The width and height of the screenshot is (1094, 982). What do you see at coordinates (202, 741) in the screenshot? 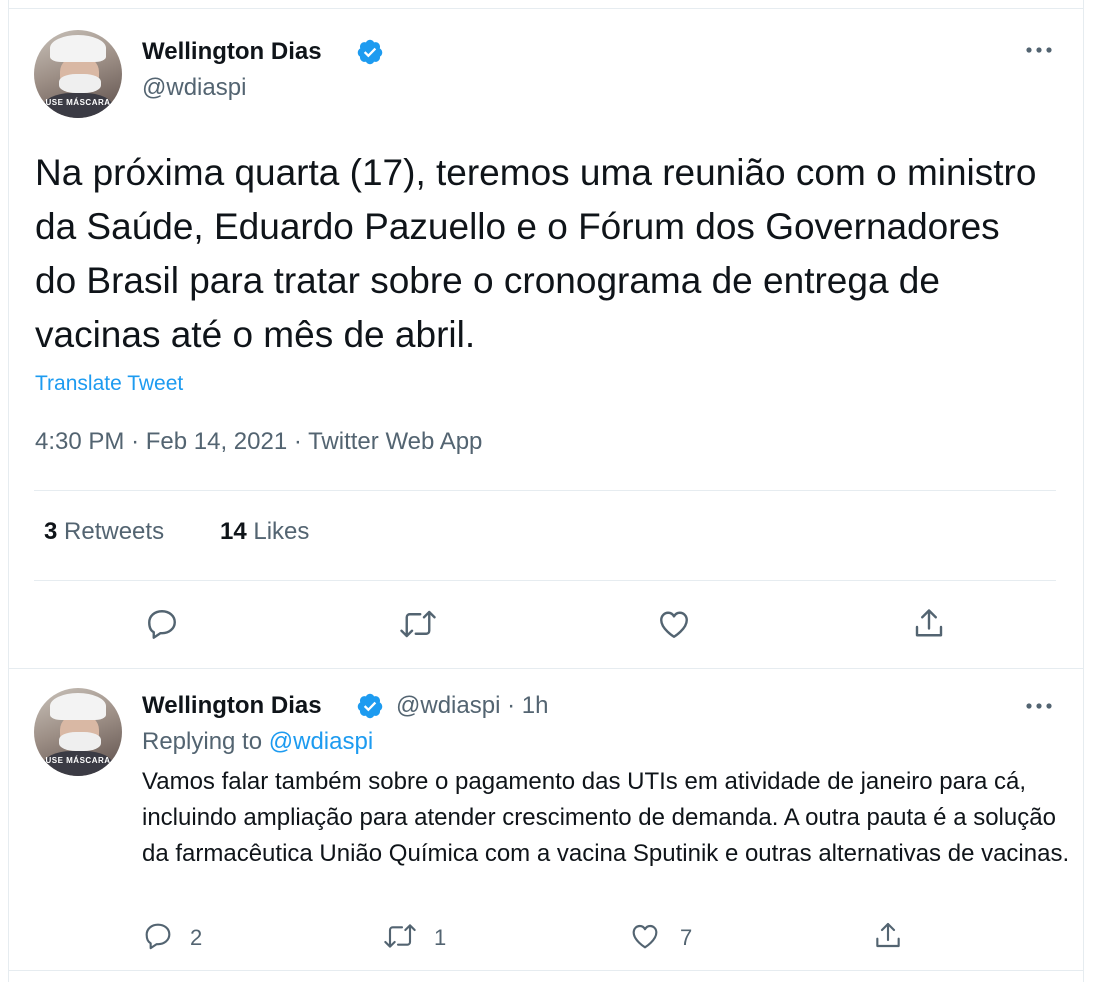
I see `replying-to-label: Replying to` at bounding box center [202, 741].